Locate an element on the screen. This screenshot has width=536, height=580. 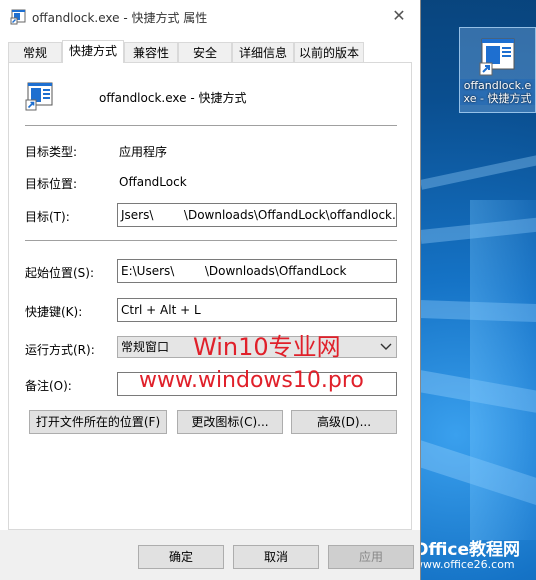
tab-previous-versions: 以前的版本 is located at coordinates (329, 52).